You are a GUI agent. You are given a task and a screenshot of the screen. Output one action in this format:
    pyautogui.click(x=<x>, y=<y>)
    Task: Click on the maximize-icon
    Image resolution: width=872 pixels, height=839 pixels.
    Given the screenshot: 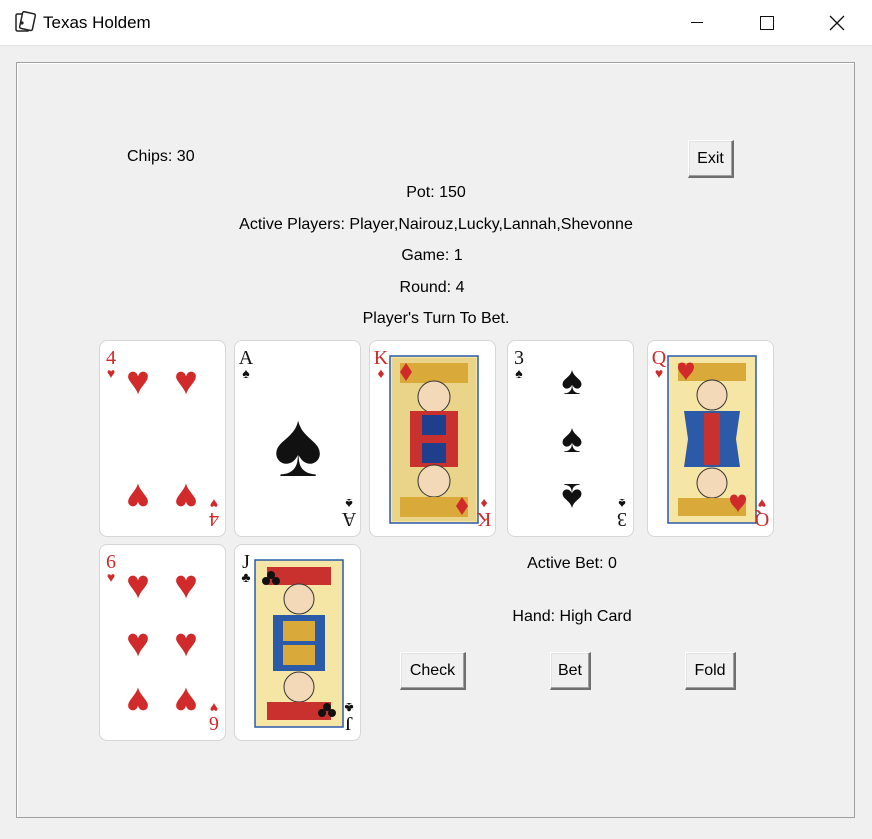 What is the action you would take?
    pyautogui.click(x=767, y=23)
    